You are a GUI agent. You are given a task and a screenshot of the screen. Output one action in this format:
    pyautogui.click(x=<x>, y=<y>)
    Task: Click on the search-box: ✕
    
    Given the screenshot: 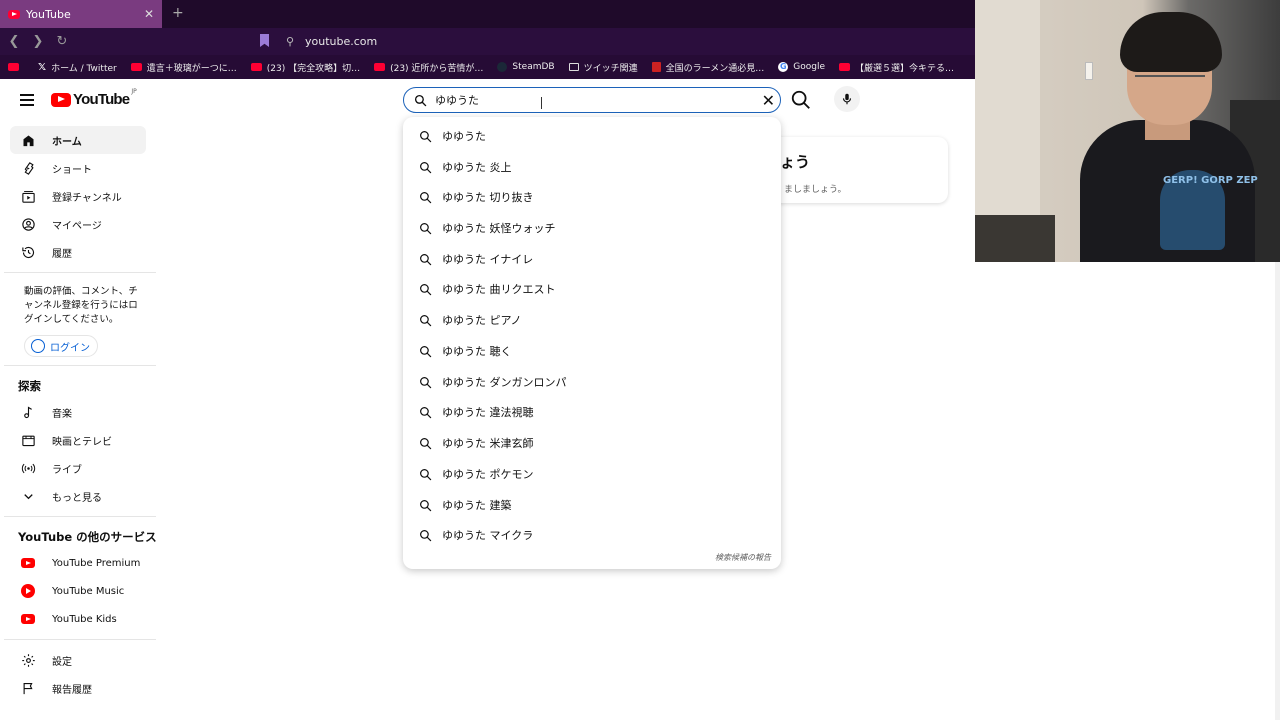 What is the action you would take?
    pyautogui.click(x=592, y=100)
    